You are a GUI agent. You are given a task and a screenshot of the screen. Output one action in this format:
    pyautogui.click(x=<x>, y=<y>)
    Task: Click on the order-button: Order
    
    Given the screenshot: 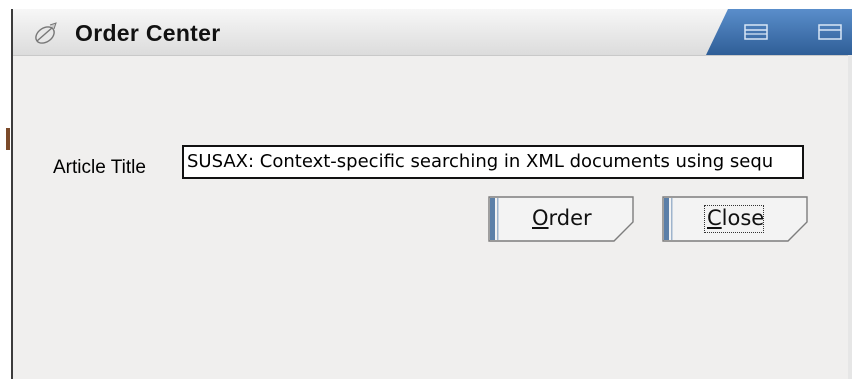 What is the action you would take?
    pyautogui.click(x=561, y=219)
    